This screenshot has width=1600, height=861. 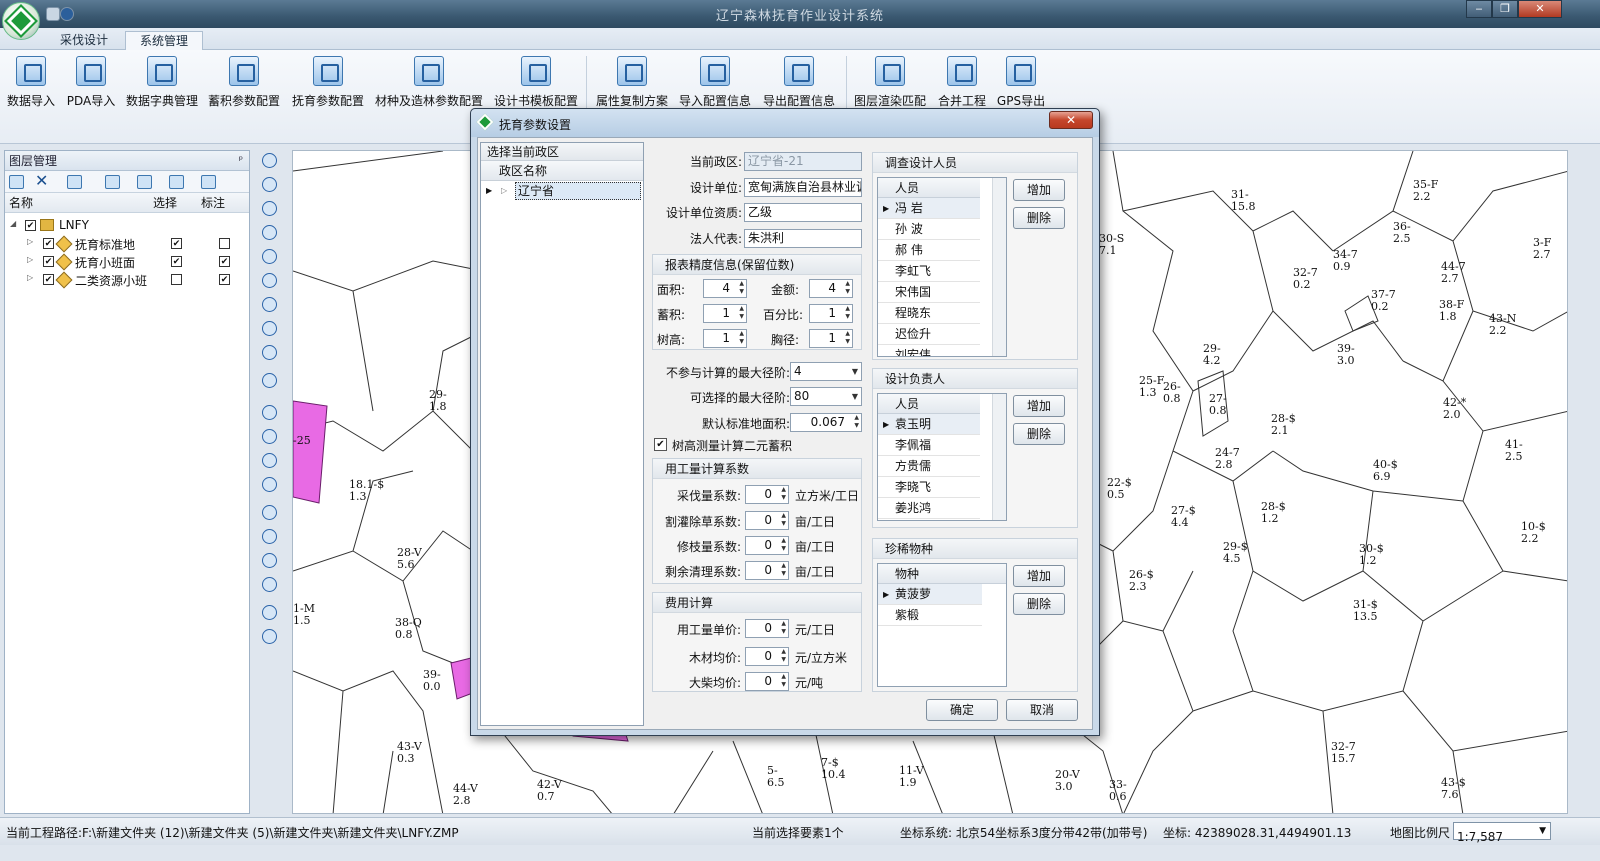 I want to click on list-item: 迟俭升, so click(x=929, y=334).